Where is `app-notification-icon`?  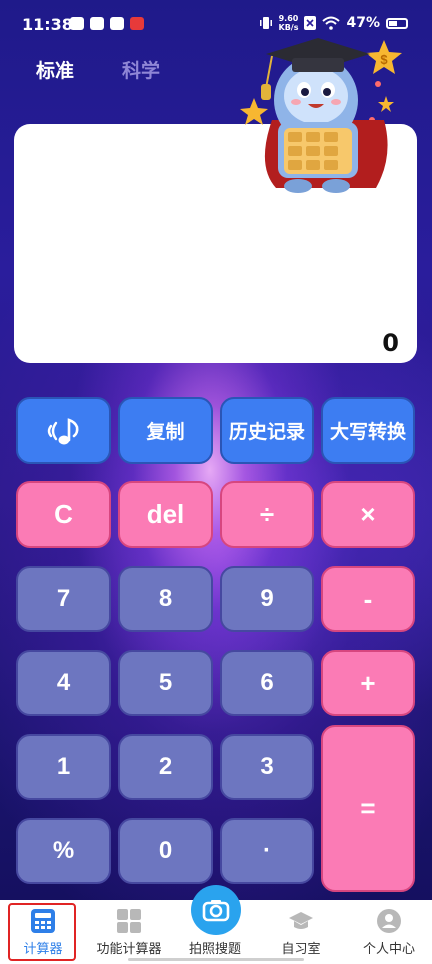 app-notification-icon is located at coordinates (77, 23).